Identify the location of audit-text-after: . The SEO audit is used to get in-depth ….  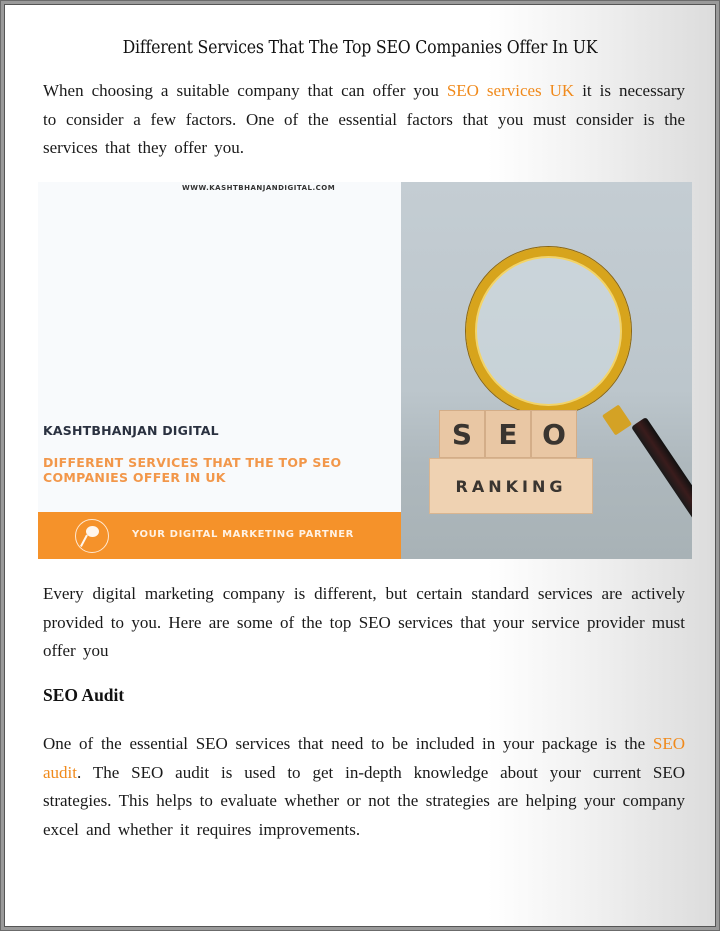
(364, 801).